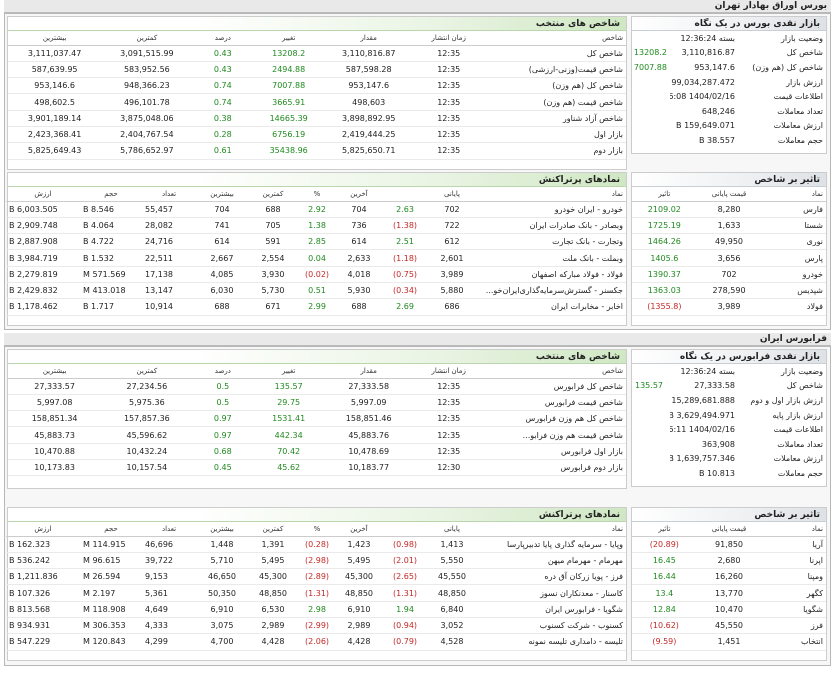  What do you see at coordinates (551, 226) in the screenshot?
I see `symbol-link: وبصادر - بانک صادرات ایران` at bounding box center [551, 226].